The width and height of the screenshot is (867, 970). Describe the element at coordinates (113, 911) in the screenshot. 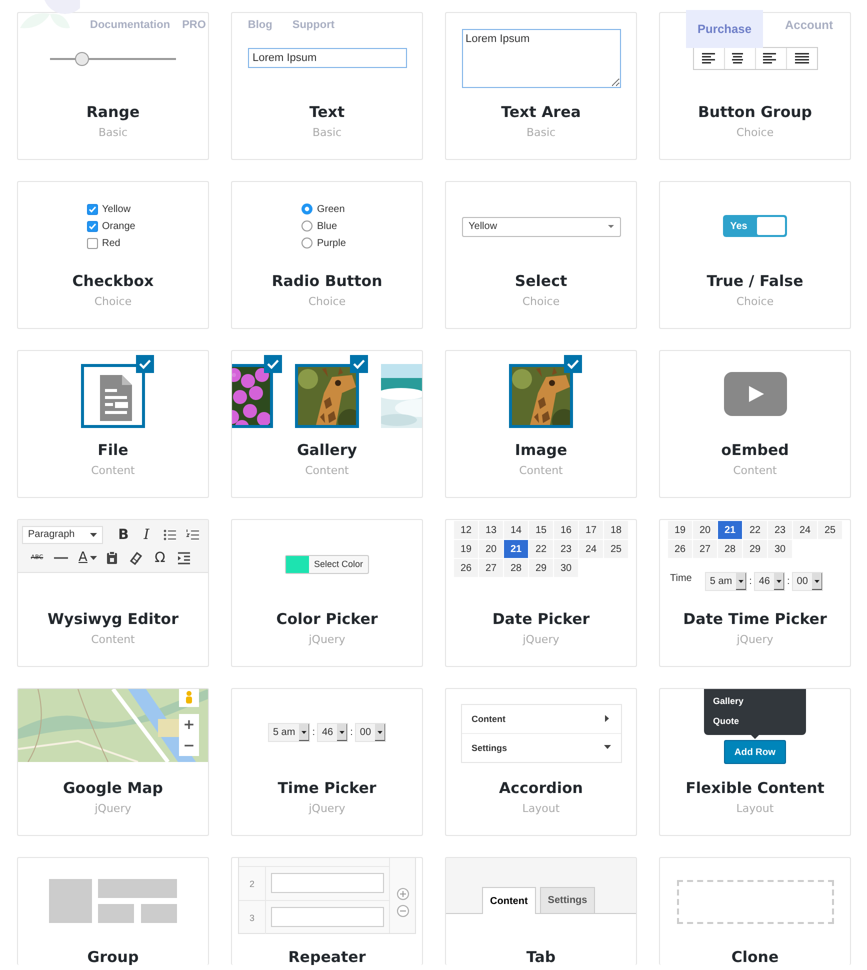

I see `field-type-card: Group` at that location.